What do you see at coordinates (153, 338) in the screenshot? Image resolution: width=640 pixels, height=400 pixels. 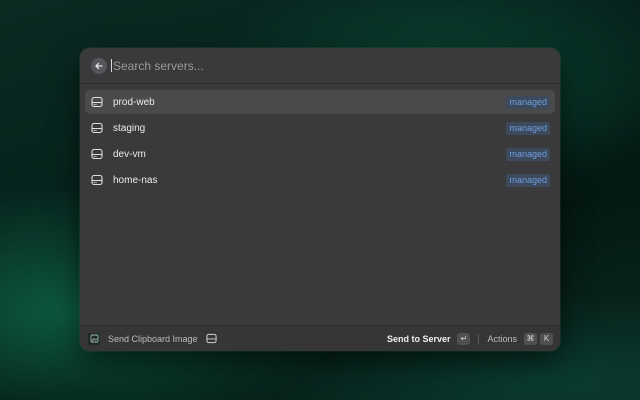 I see `footer-command-label: Send Clipboard Image` at bounding box center [153, 338].